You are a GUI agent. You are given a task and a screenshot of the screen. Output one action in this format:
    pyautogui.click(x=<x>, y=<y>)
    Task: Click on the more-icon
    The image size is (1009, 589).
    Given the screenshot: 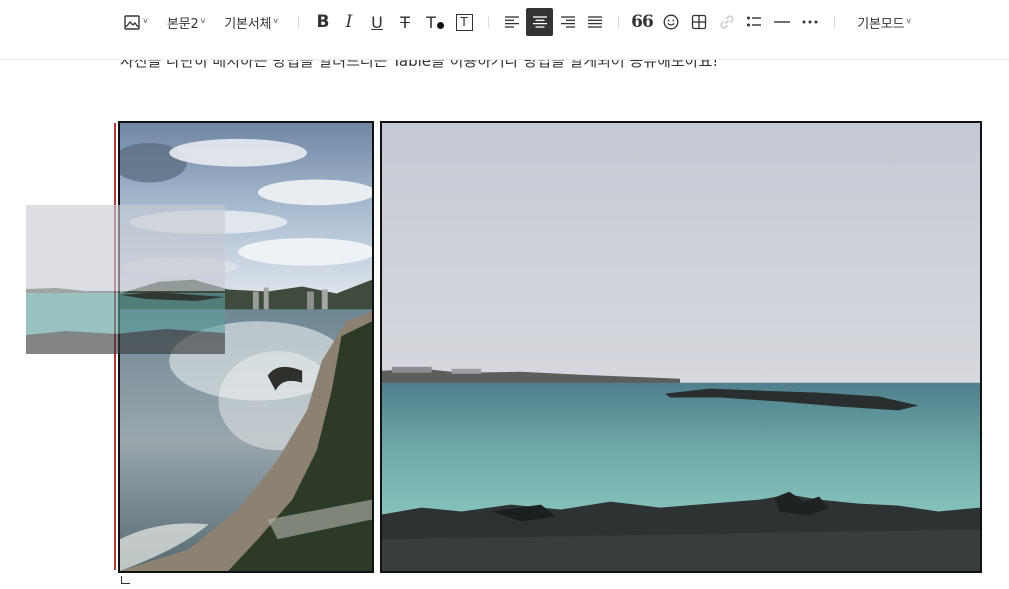 What is the action you would take?
    pyautogui.click(x=810, y=22)
    